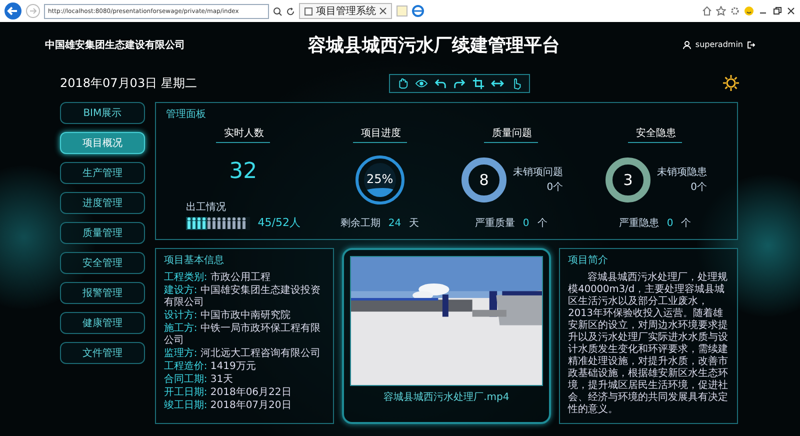 The height and width of the screenshot is (436, 800). Describe the element at coordinates (395, 224) in the screenshot. I see `remaining-days: 24` at that location.